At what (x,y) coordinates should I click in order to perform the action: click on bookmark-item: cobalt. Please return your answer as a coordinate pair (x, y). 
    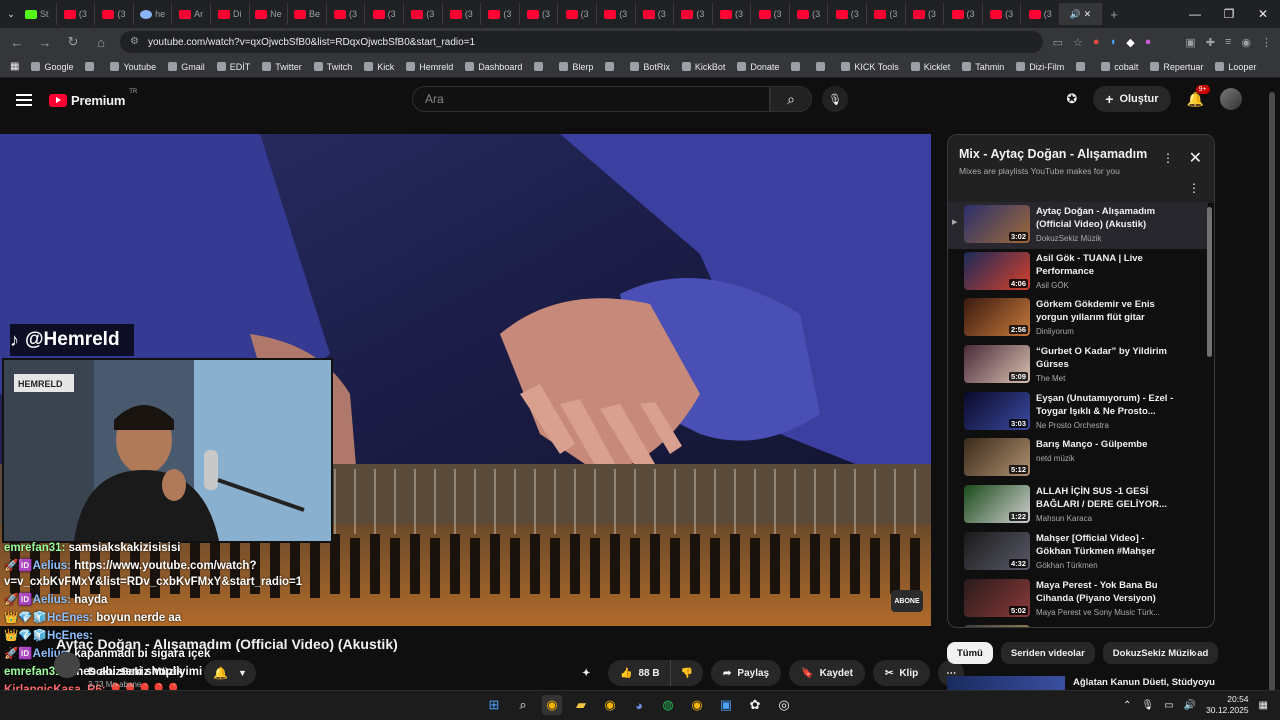
    Looking at the image, I should click on (1119, 67).